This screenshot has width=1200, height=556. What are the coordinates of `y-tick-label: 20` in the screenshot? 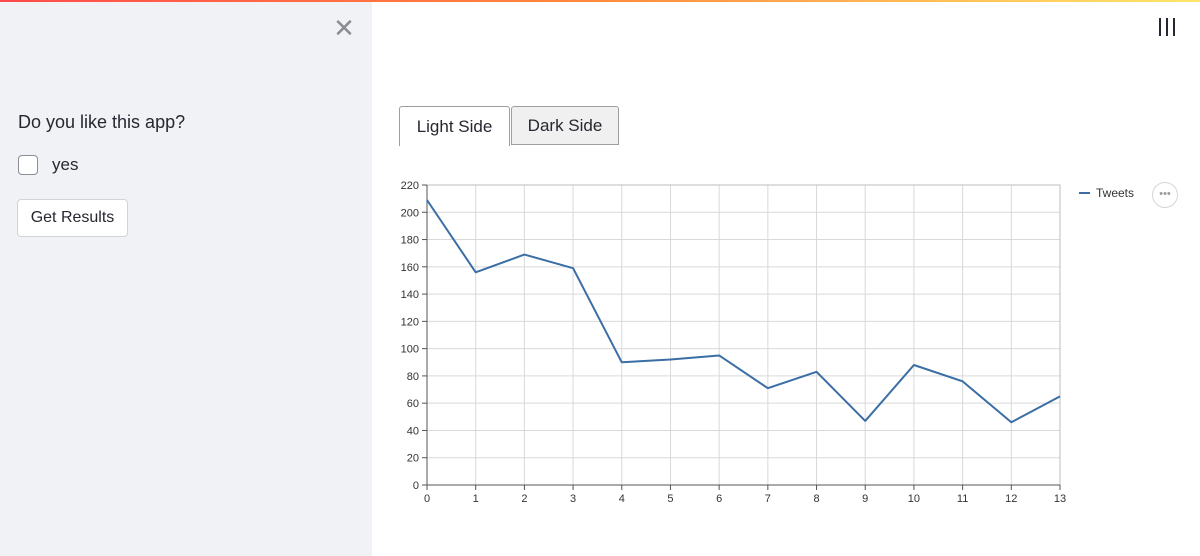 It's located at (413, 459).